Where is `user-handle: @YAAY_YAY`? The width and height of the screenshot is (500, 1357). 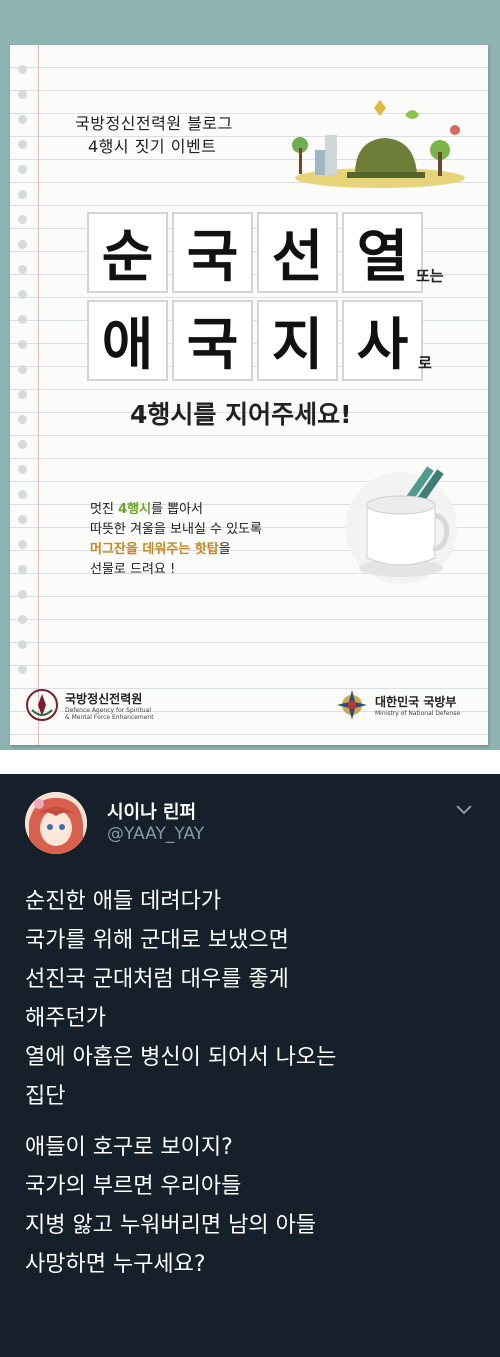 user-handle: @YAAY_YAY is located at coordinates (155, 834).